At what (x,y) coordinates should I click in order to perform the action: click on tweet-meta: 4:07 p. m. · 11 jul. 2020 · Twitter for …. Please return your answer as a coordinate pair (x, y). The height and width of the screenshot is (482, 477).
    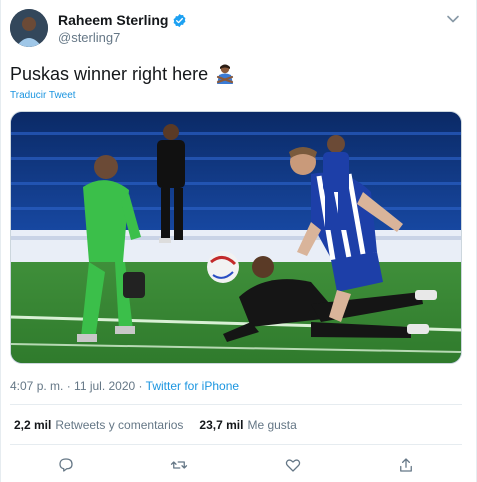
    Looking at the image, I should click on (124, 386).